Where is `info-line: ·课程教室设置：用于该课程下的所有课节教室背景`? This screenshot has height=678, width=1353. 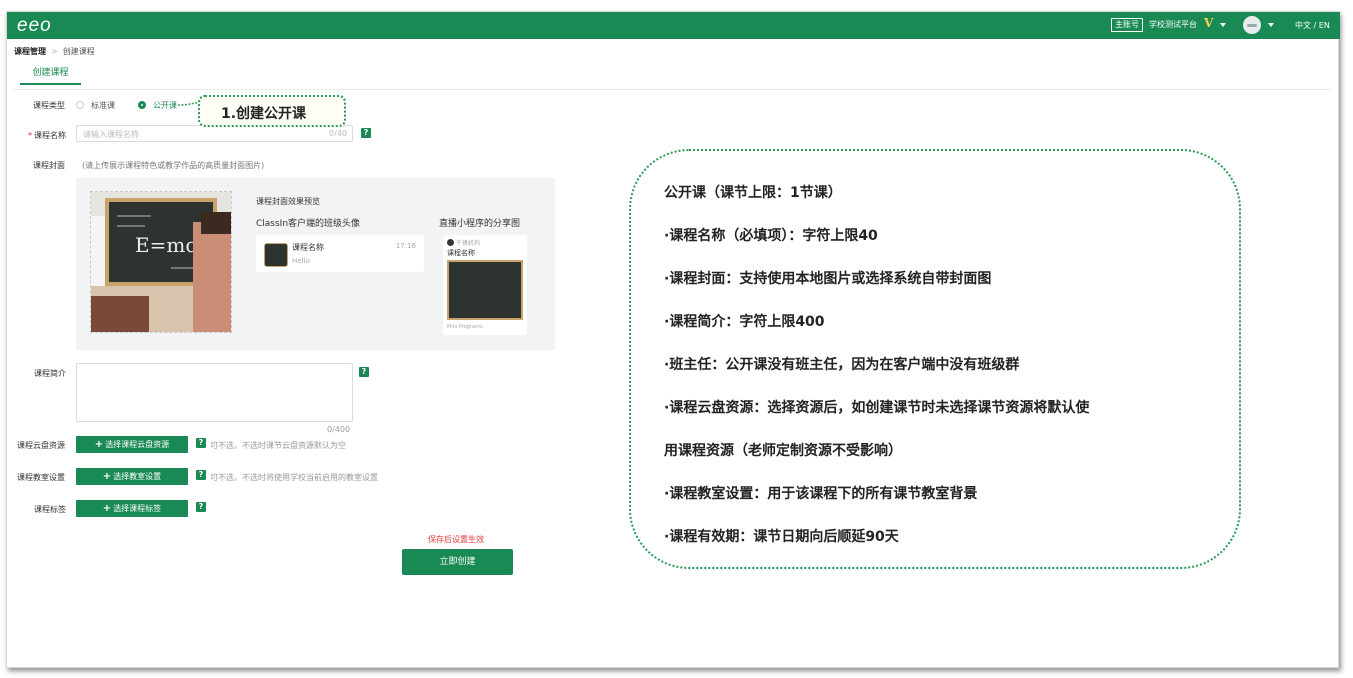 info-line: ·课程教室设置：用于该课程下的所有课节教室背景 is located at coordinates (821, 494).